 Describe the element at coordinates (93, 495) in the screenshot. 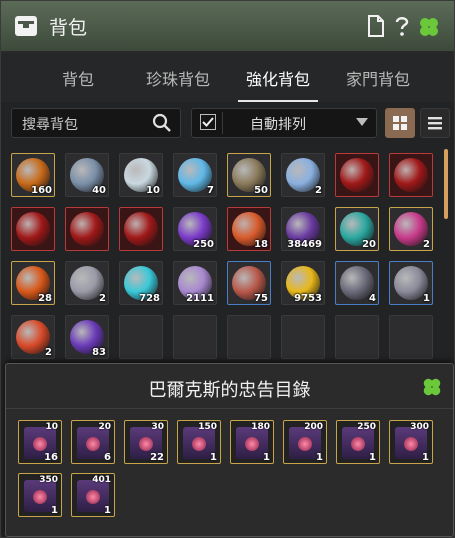

I see `advice-book-slot: 401 1` at that location.